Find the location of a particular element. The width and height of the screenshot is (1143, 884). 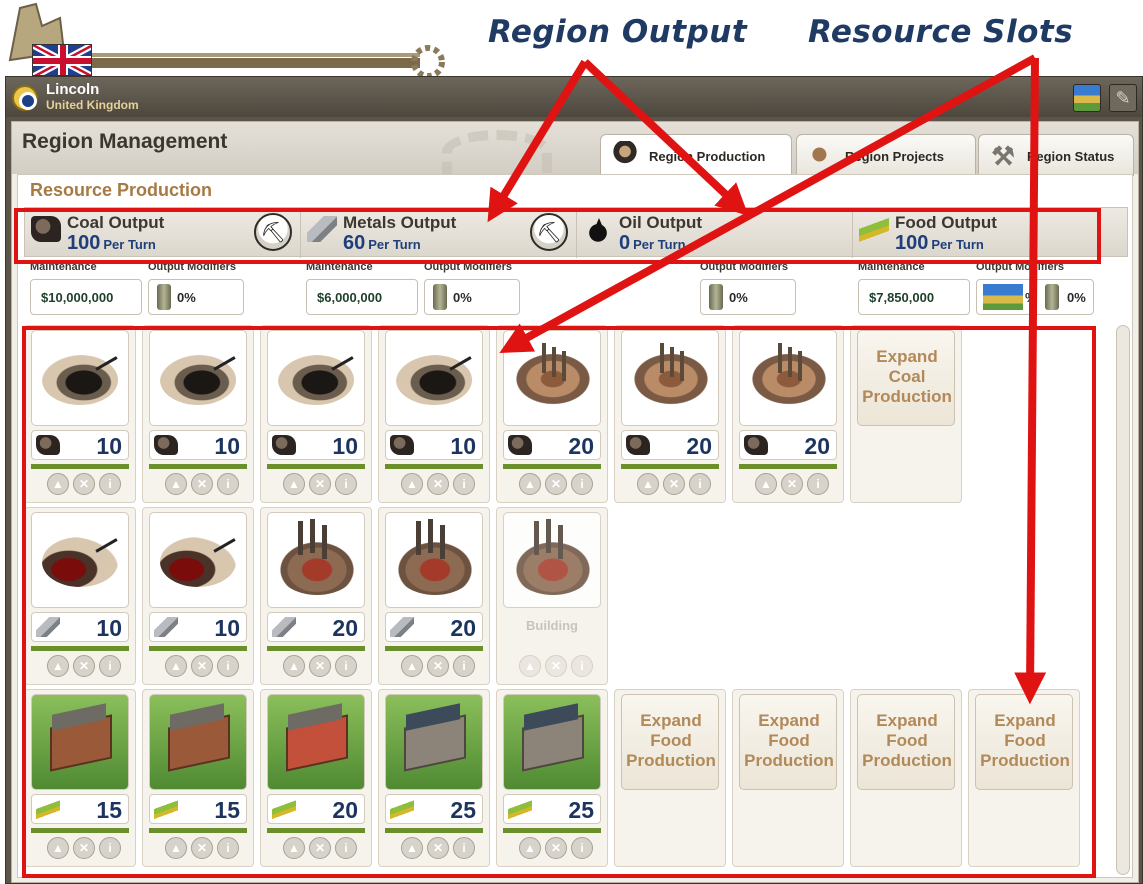

coal-image is located at coordinates (434, 378).